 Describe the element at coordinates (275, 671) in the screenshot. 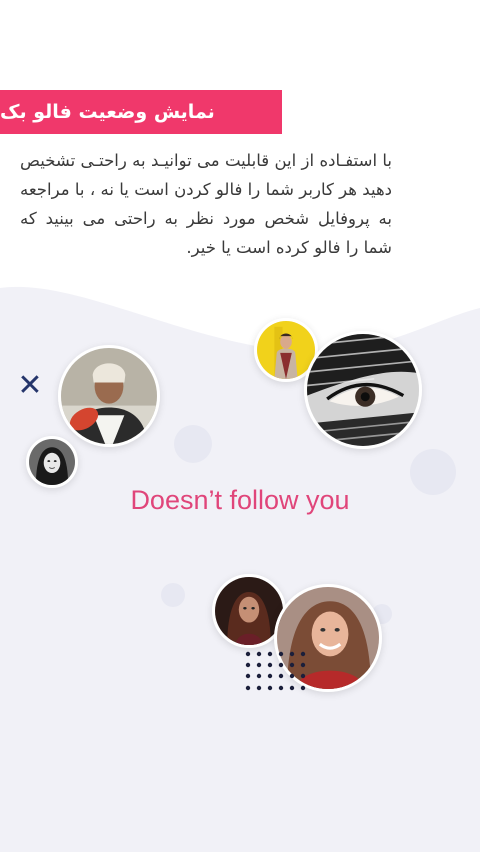

I see `decorative-dots` at that location.